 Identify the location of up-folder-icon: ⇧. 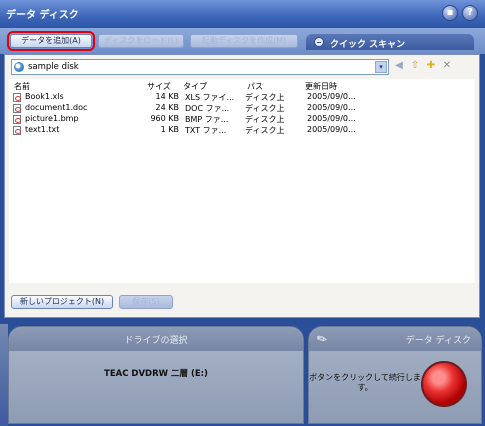
(415, 66).